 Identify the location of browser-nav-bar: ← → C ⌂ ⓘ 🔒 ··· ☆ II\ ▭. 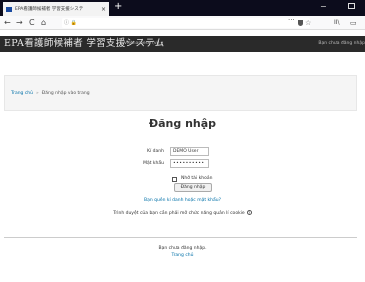
(182, 23).